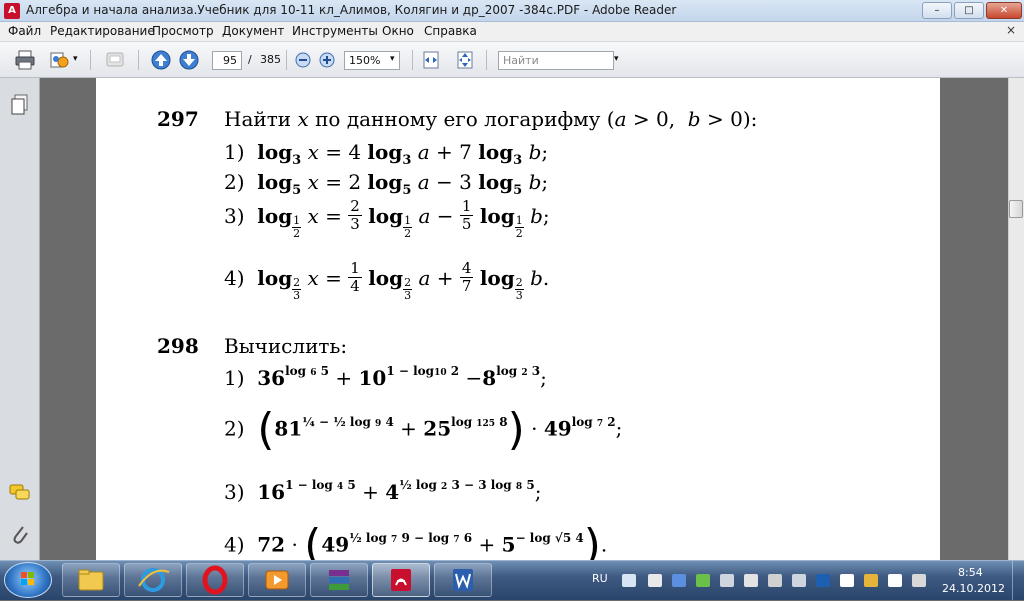 Image resolution: width=1024 pixels, height=601 pixels. I want to click on internet-explorer-icon, so click(154, 580).